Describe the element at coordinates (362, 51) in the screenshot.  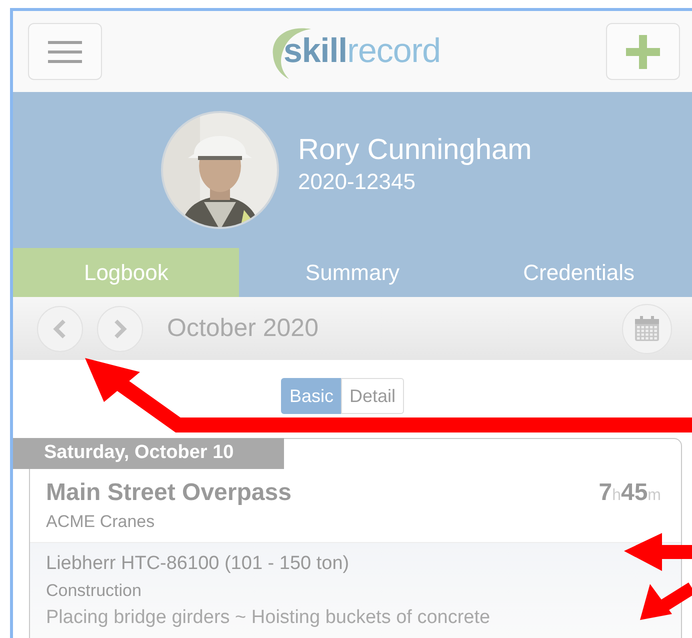
I see `logo-text: skillrecord` at that location.